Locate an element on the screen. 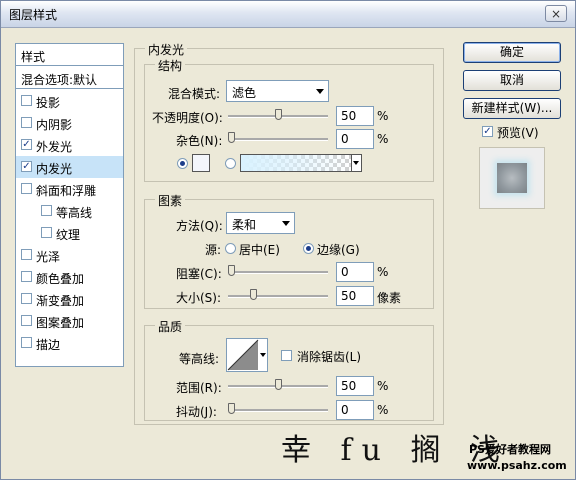  choke-label: 阻塞(C): is located at coordinates (199, 274).